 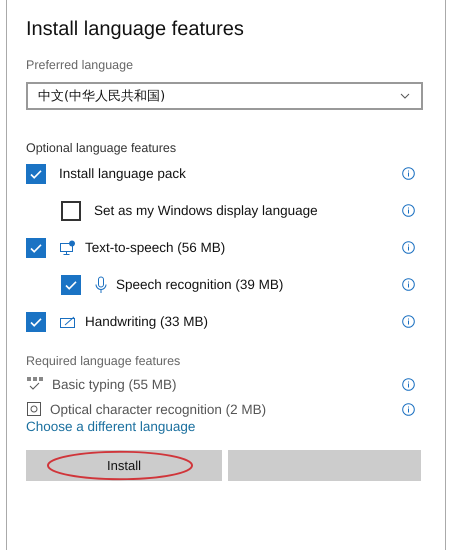 What do you see at coordinates (68, 321) in the screenshot?
I see `pen-icon` at bounding box center [68, 321].